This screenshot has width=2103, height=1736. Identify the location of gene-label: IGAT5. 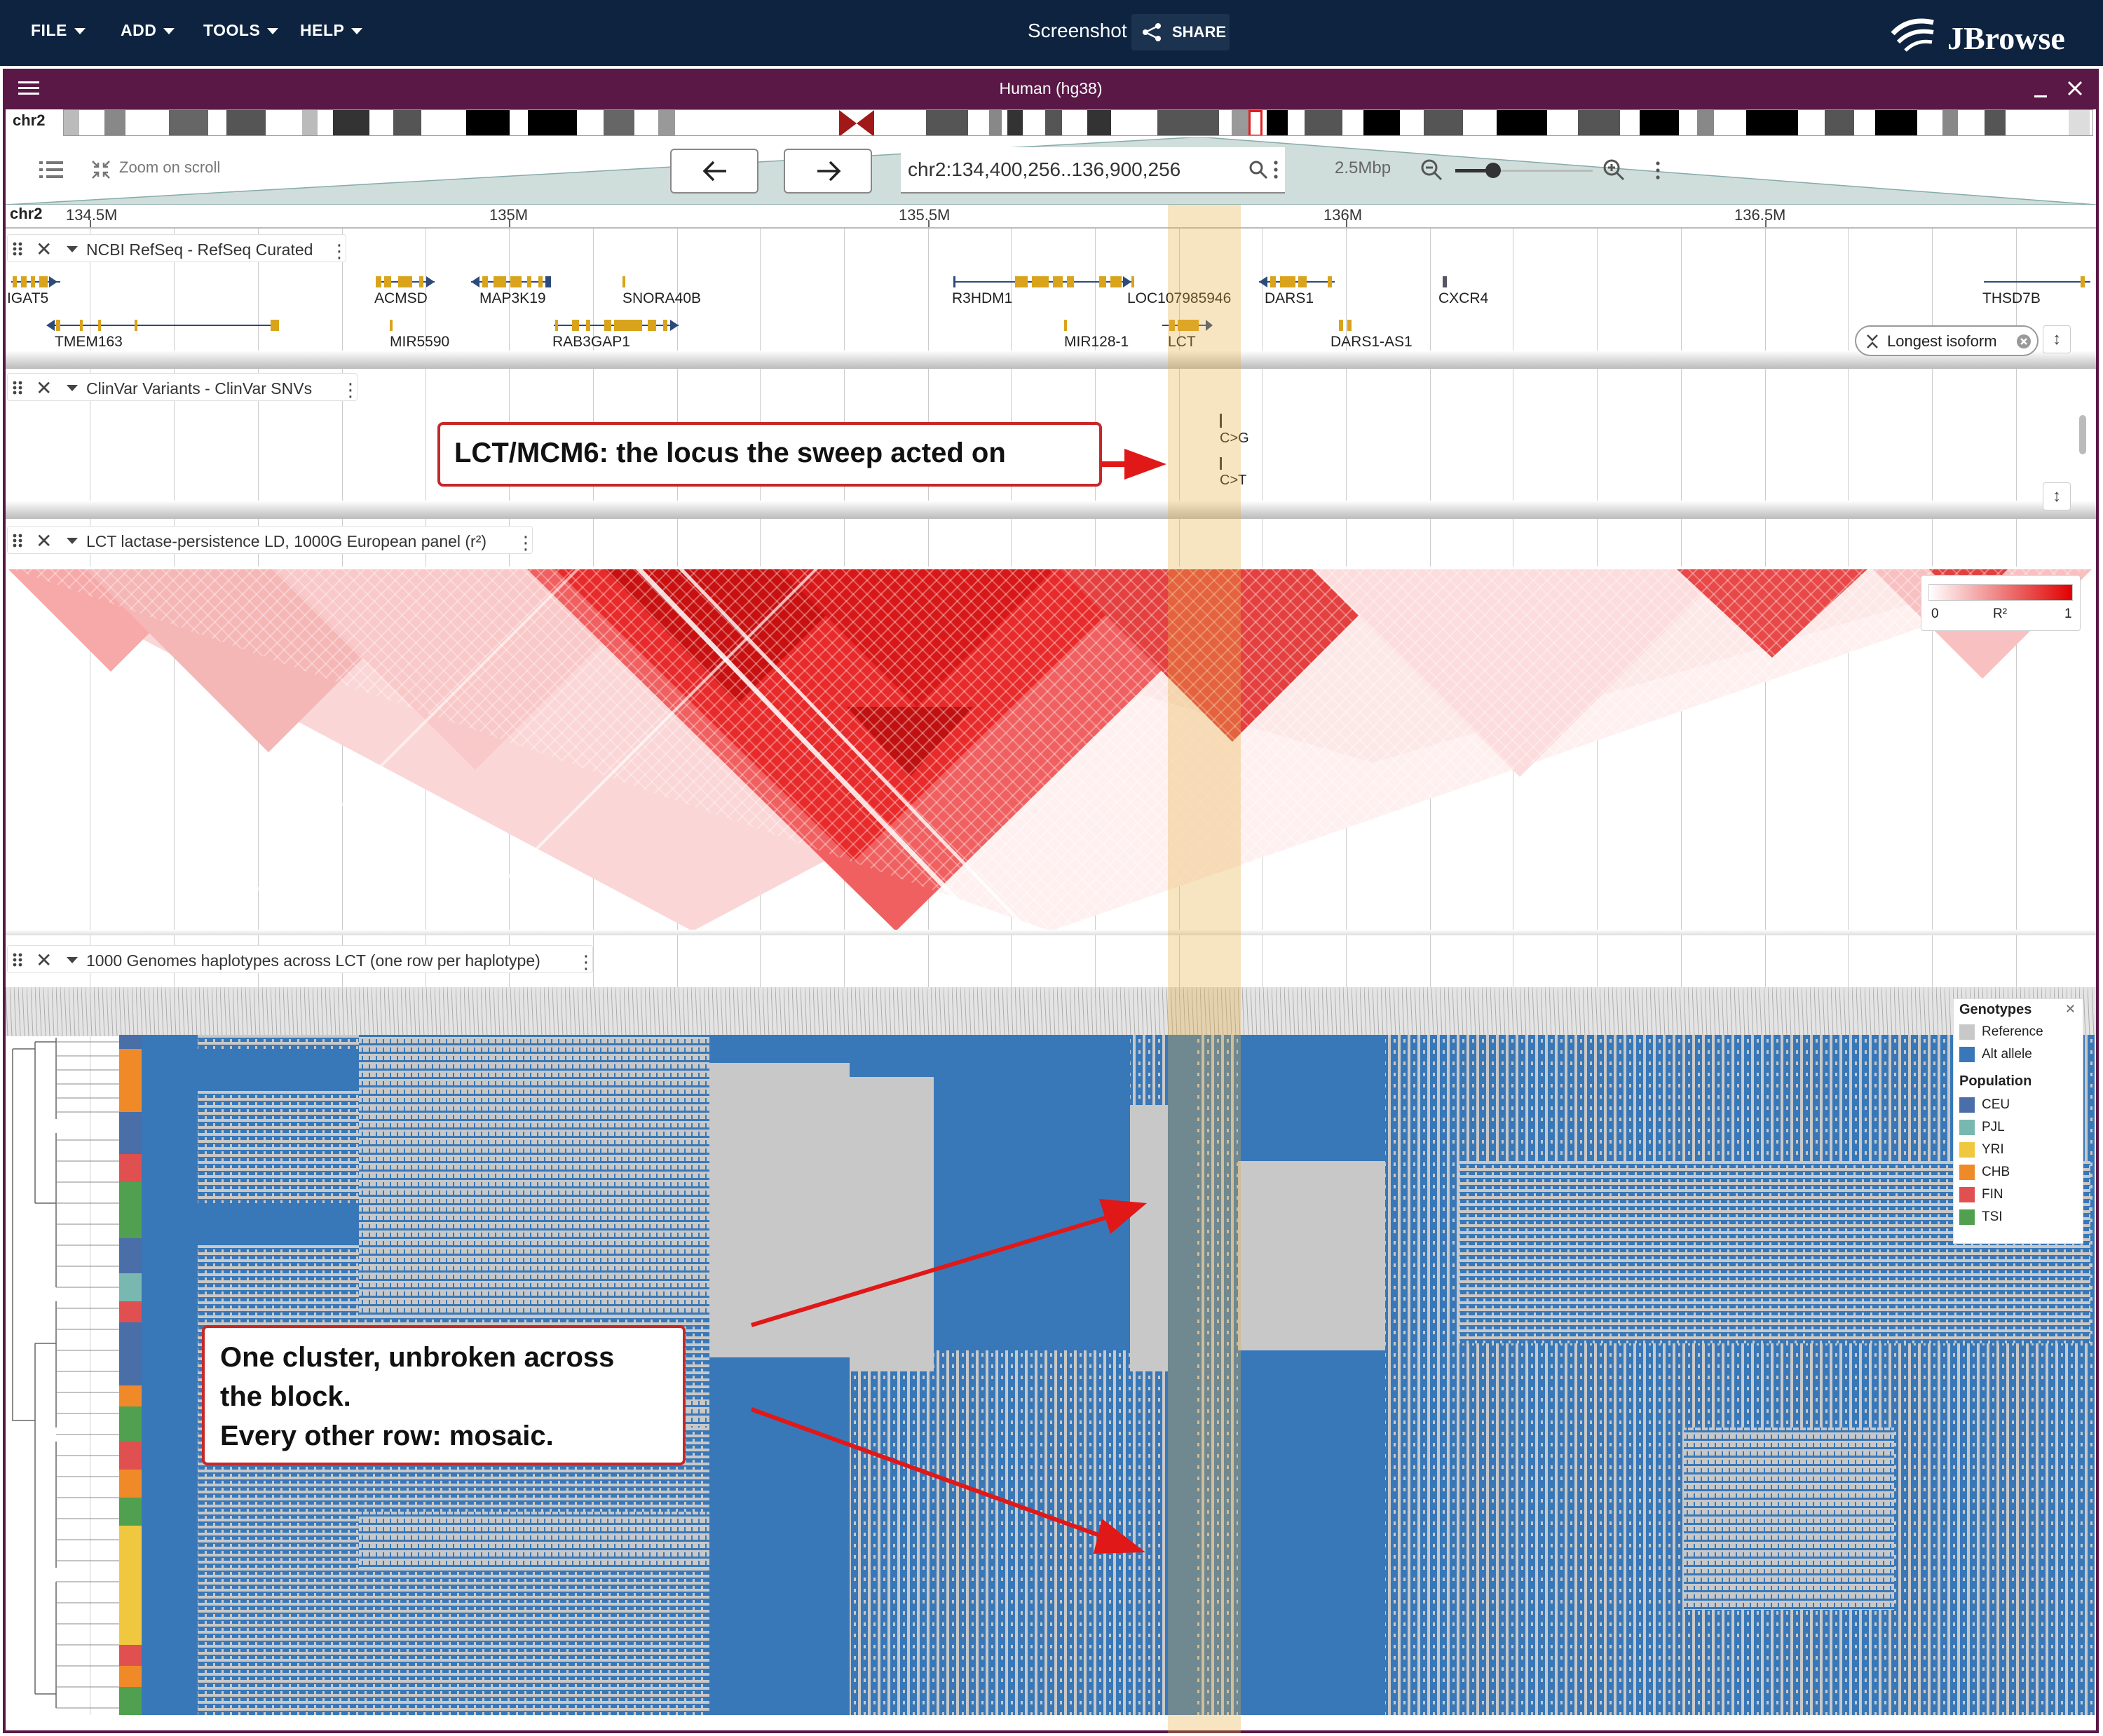
(27, 298).